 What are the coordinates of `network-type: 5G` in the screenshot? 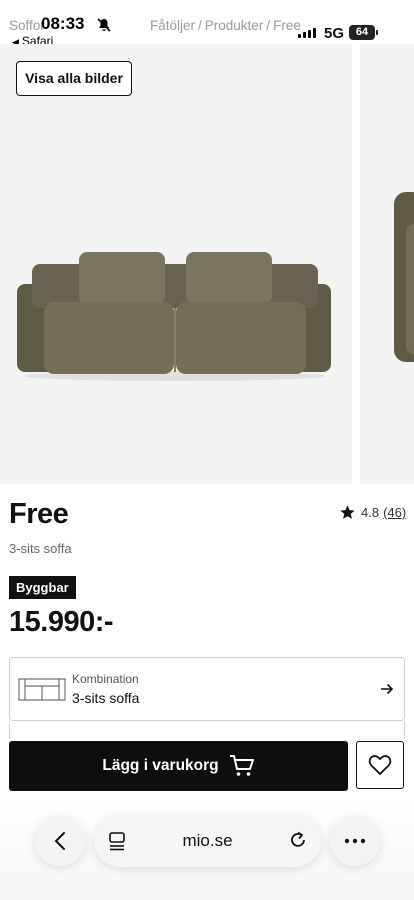 It's located at (334, 33).